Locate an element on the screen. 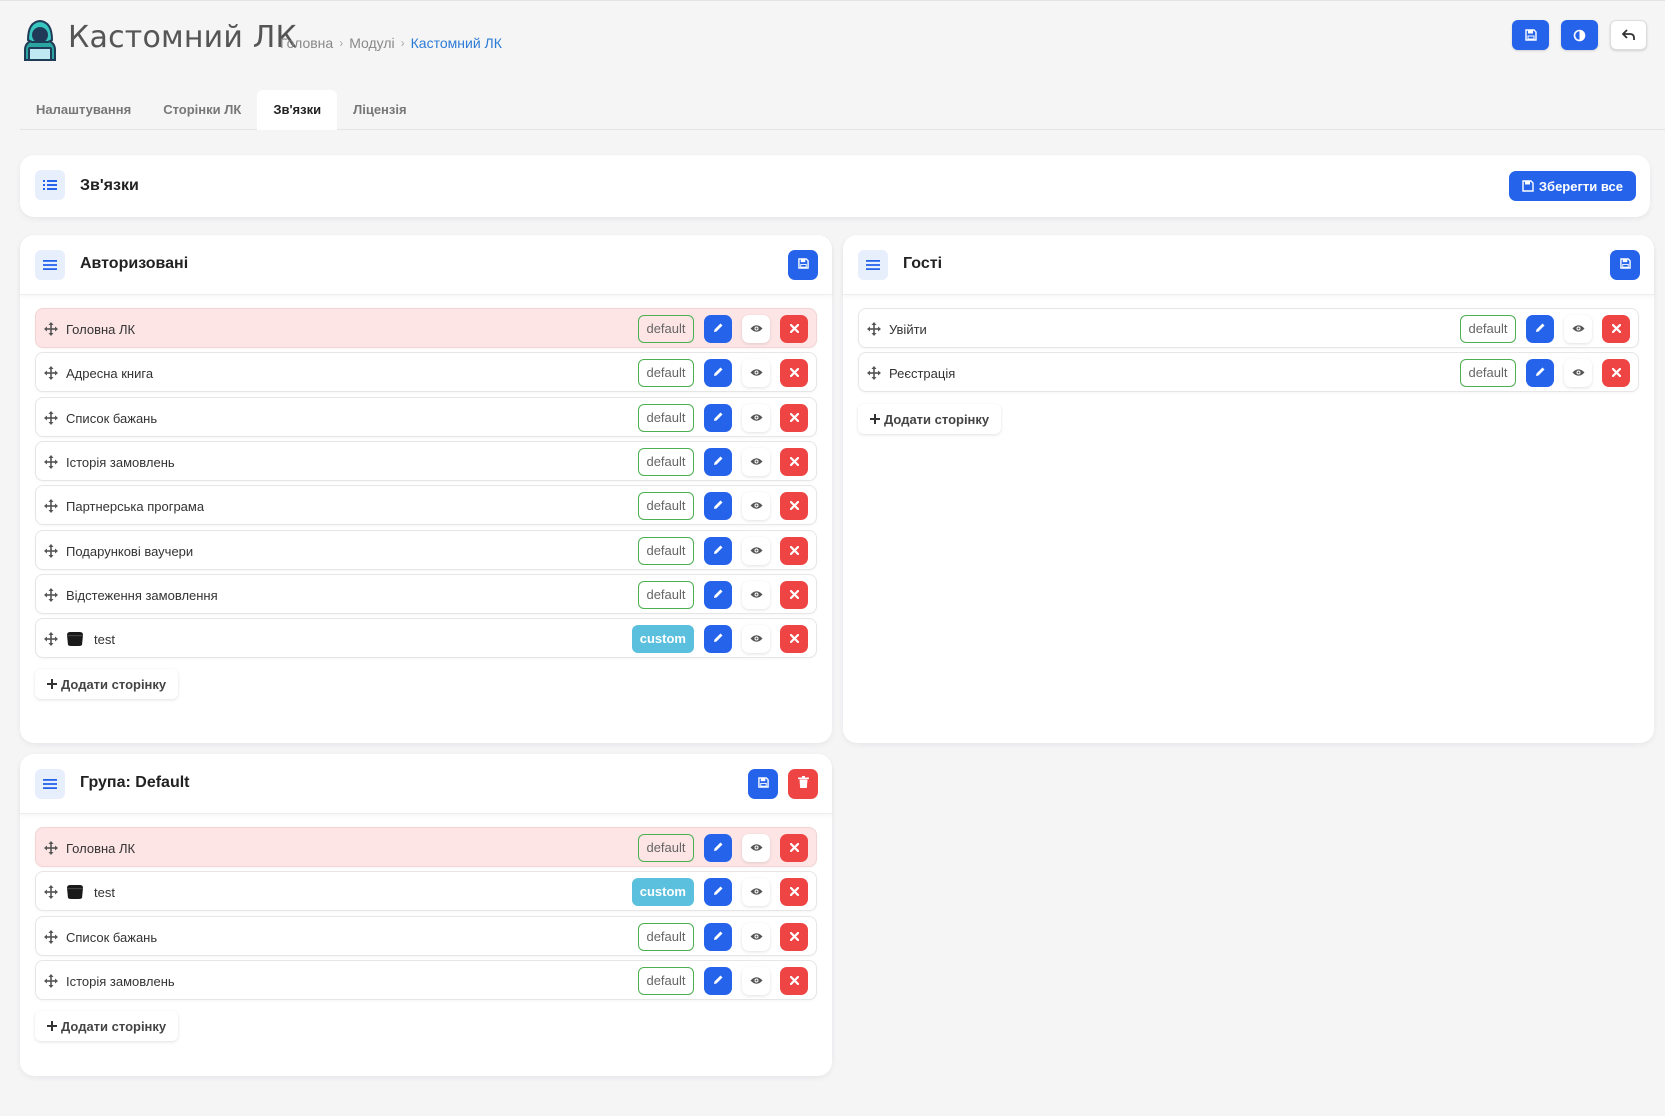 Image resolution: width=1665 pixels, height=1116 pixels. list-item: Відстеження замовлення default is located at coordinates (426, 594).